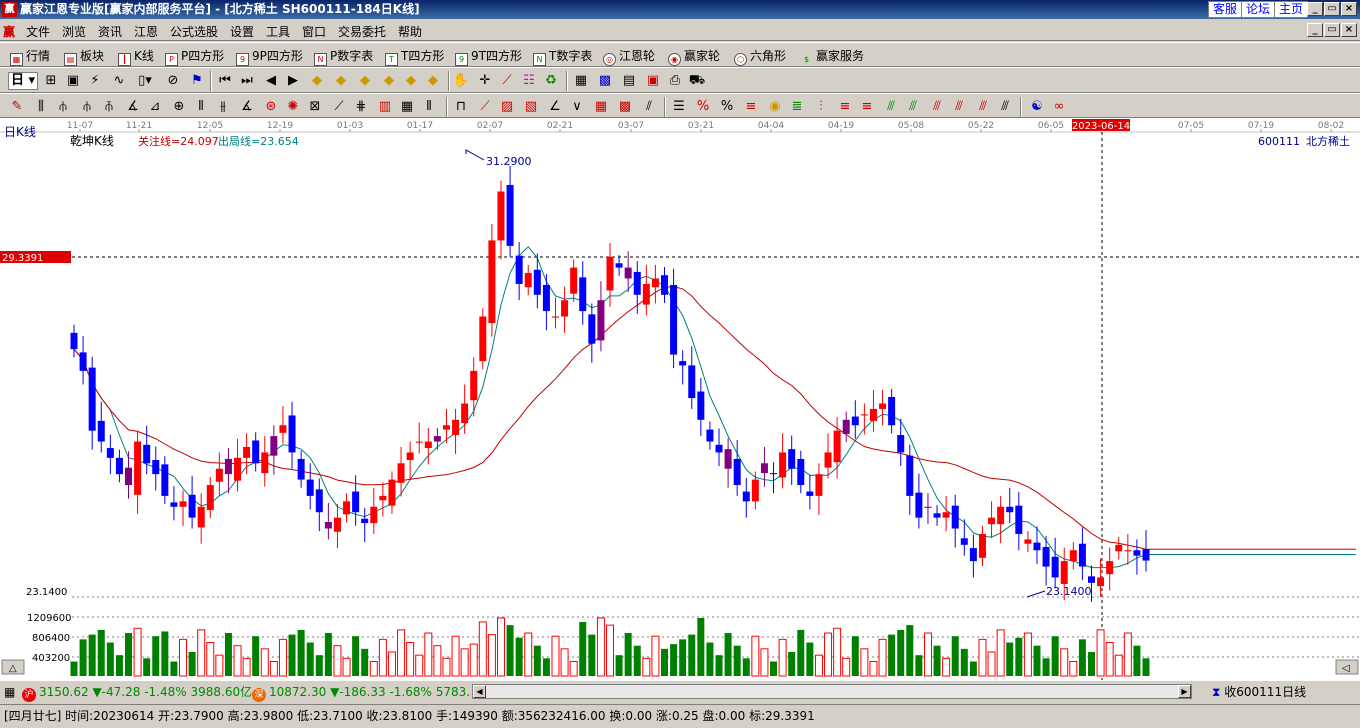 The height and width of the screenshot is (728, 1360). I want to click on prev-bar-icon: ◀, so click(271, 81).